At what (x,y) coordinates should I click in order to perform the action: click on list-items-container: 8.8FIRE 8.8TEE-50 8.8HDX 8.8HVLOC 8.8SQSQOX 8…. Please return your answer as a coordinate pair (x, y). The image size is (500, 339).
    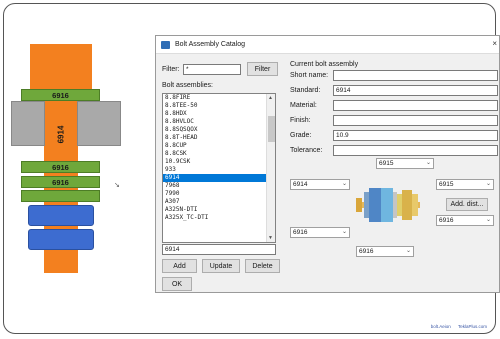
    Looking at the image, I should click on (219, 158).